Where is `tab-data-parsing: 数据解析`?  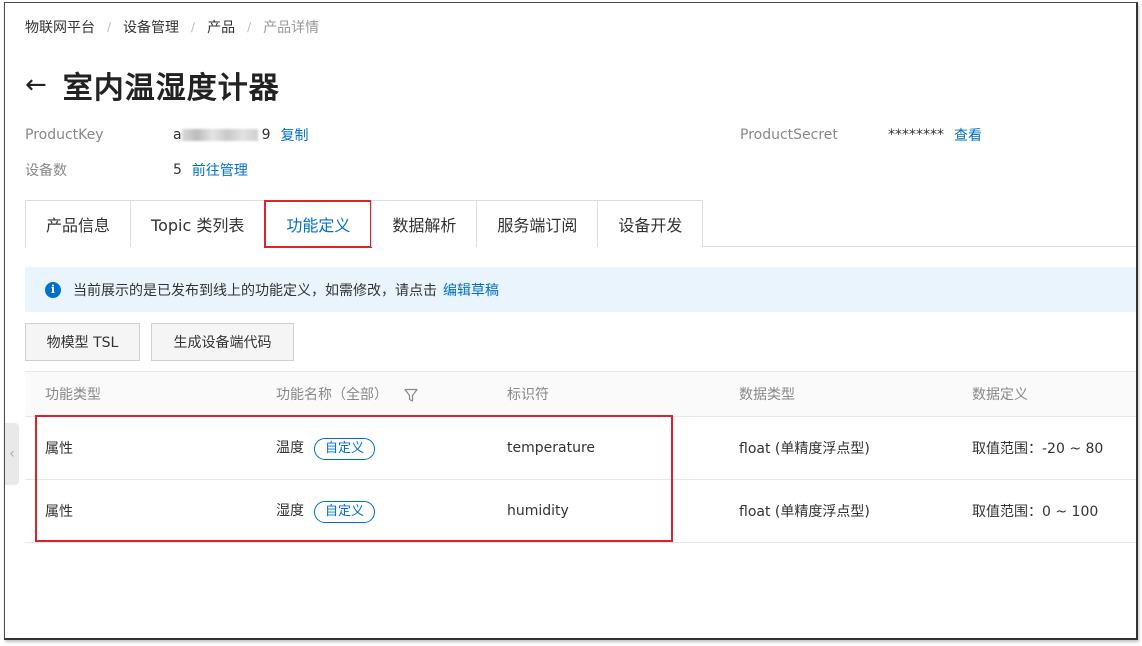
tab-data-parsing: 数据解析 is located at coordinates (424, 223).